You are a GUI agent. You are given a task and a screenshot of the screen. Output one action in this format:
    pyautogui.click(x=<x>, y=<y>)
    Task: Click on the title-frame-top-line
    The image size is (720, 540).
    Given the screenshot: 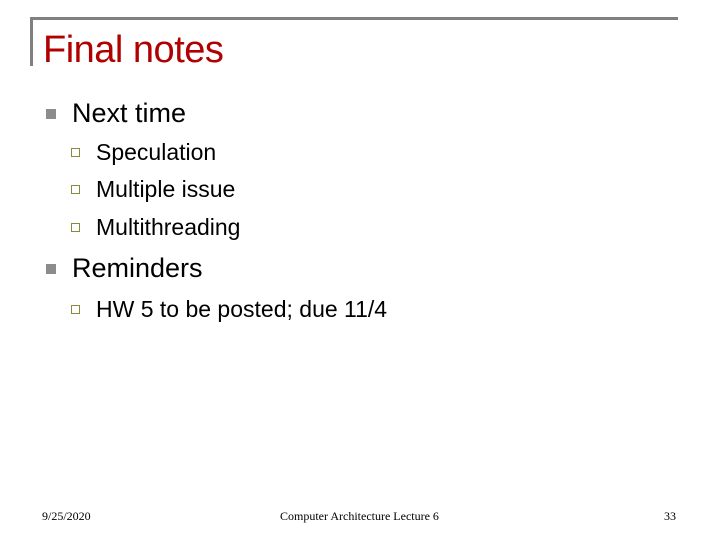 What is the action you would take?
    pyautogui.click(x=354, y=18)
    